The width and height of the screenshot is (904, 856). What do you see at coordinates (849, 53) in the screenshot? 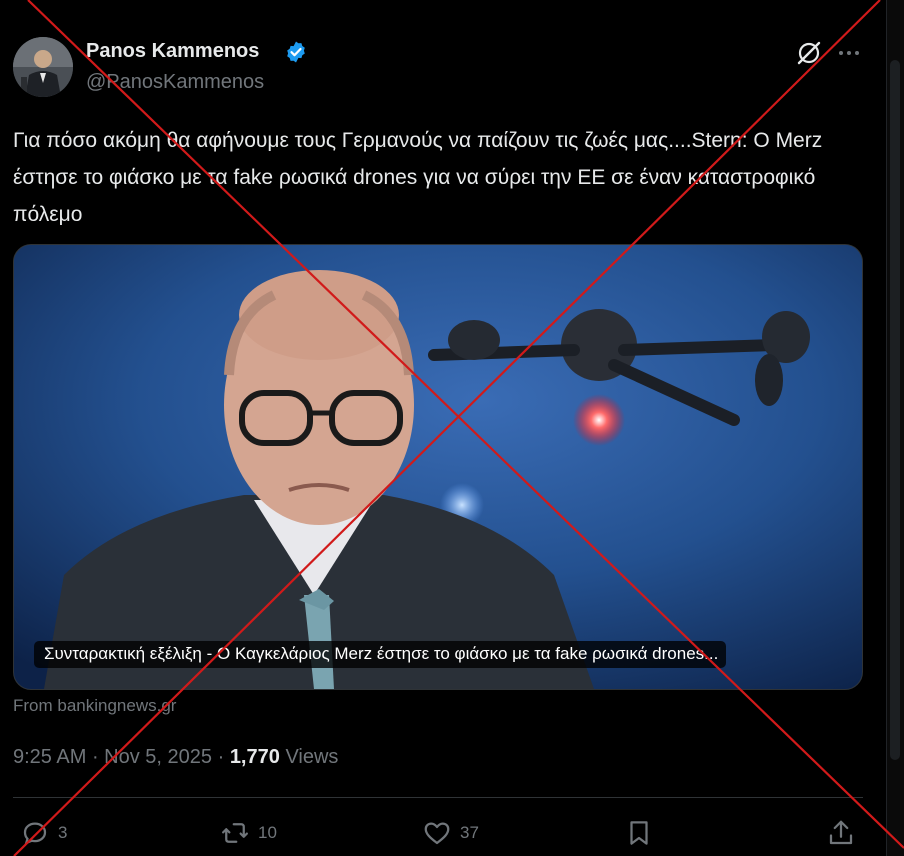
I see `more-icon` at bounding box center [849, 53].